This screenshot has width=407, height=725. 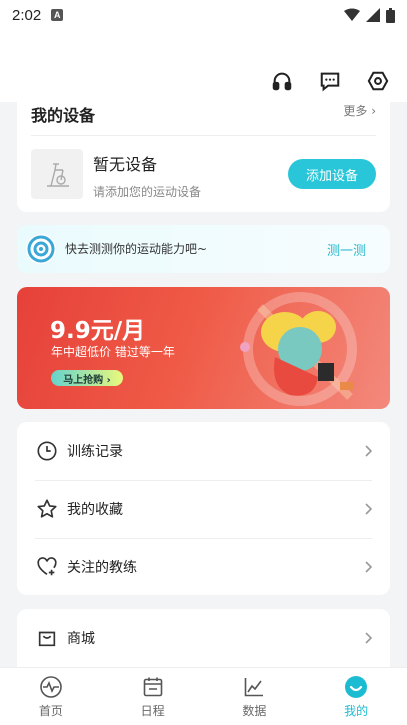 What do you see at coordinates (254, 711) in the screenshot?
I see `tab-label: 数据` at bounding box center [254, 711].